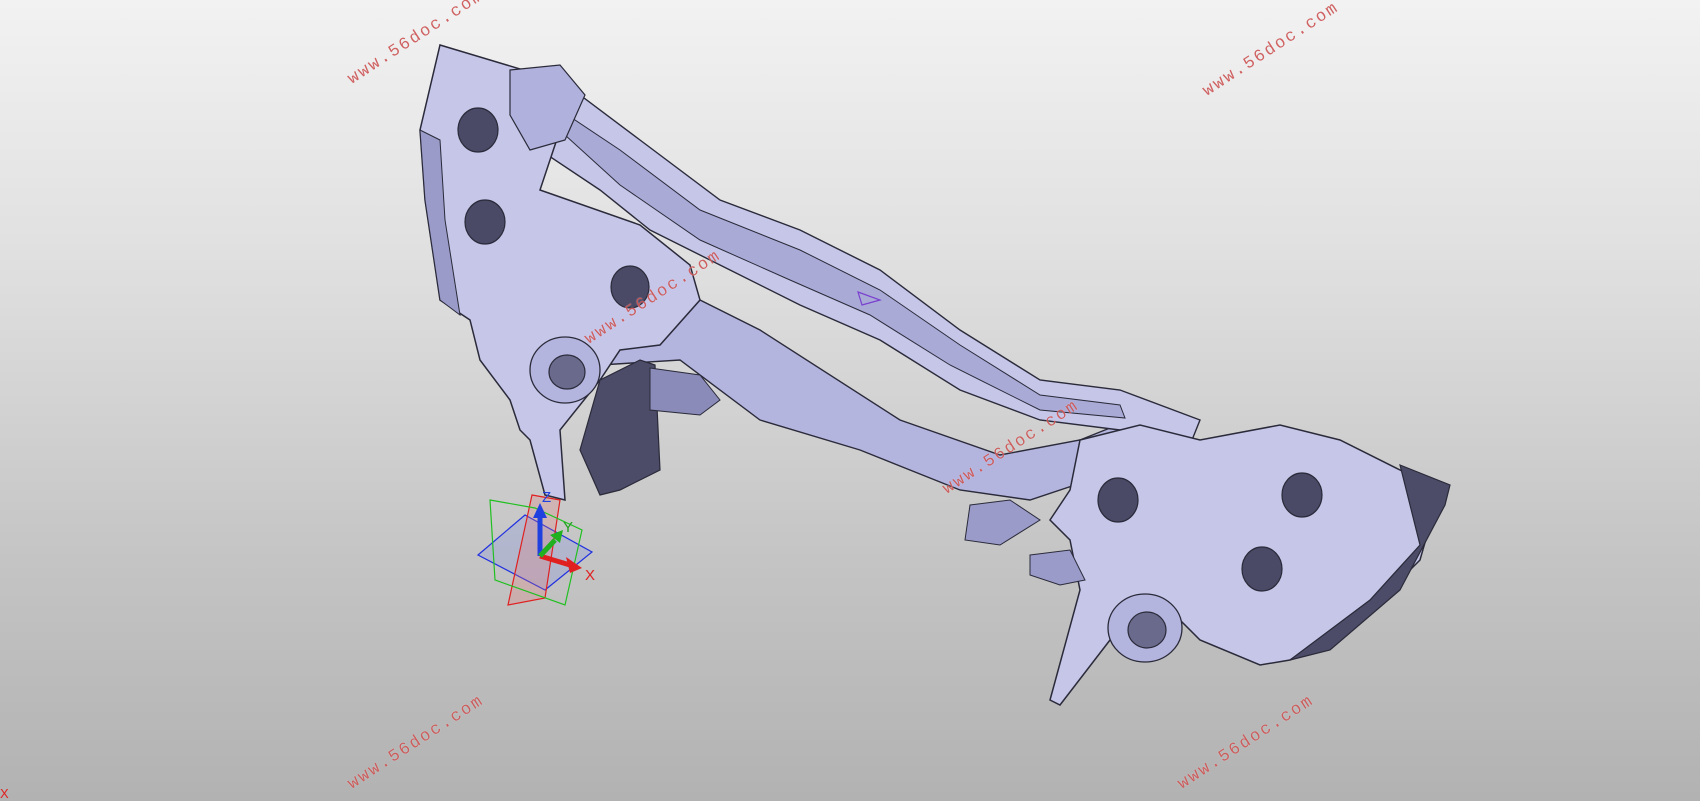 The height and width of the screenshot is (801, 1700). Describe the element at coordinates (547, 497) in the screenshot. I see `axis-z-label: Z` at that location.